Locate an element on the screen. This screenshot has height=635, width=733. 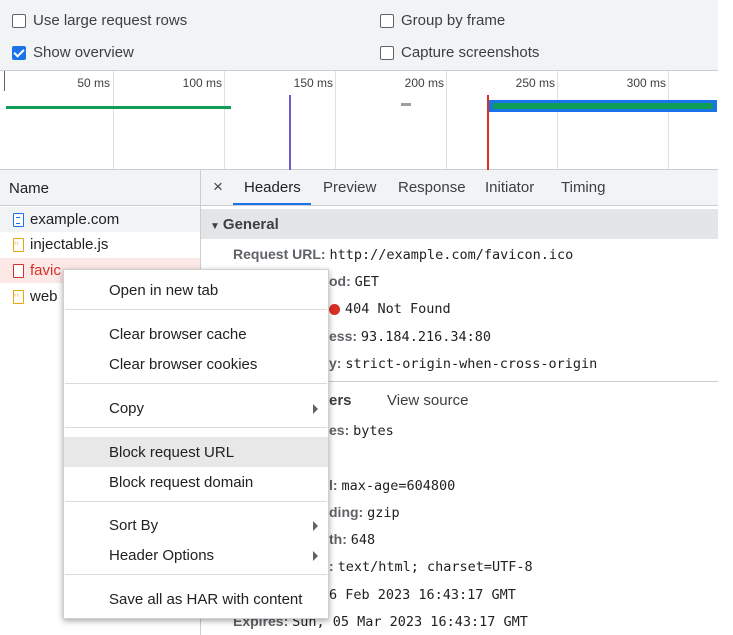
tick-label: 100 ms is located at coordinates (202, 83).